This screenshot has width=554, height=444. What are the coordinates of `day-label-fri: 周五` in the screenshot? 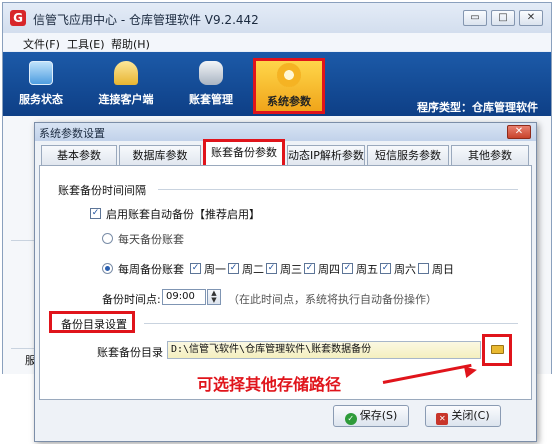 It's located at (367, 269).